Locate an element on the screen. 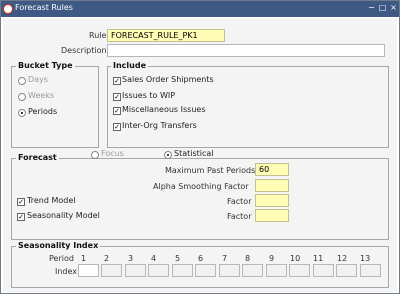 The image size is (400, 294). period-number: 11 is located at coordinates (318, 258).